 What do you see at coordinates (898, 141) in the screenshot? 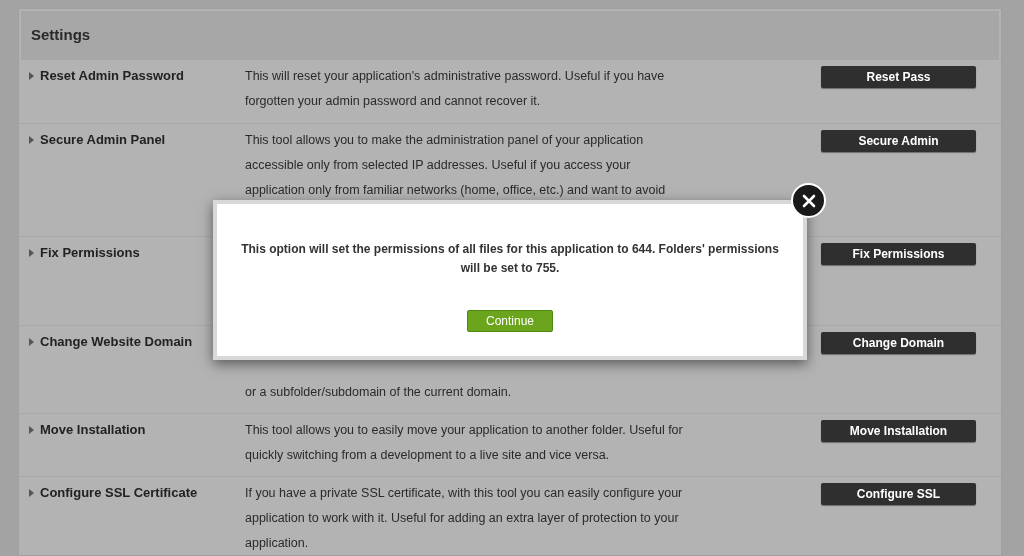
I see `action-button: Secure Admin` at bounding box center [898, 141].